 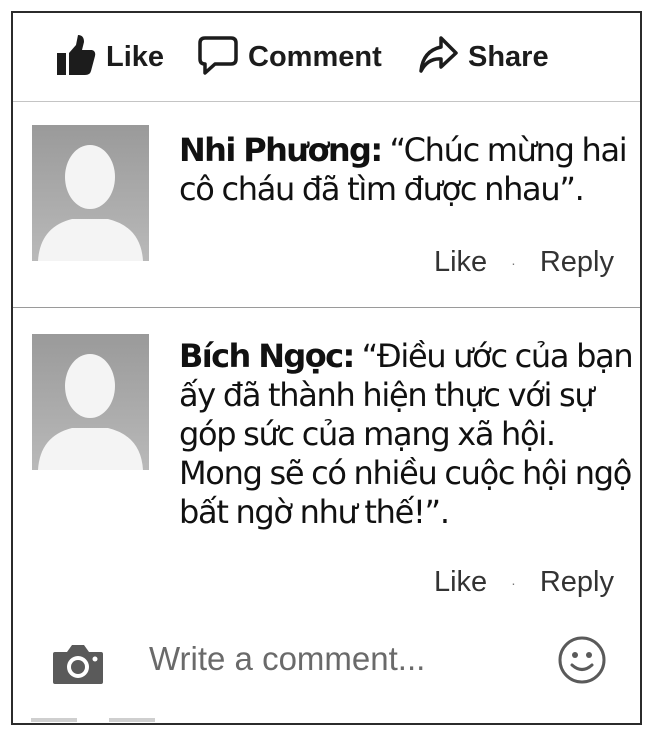 What do you see at coordinates (349, 659) in the screenshot?
I see `comment-input` at bounding box center [349, 659].